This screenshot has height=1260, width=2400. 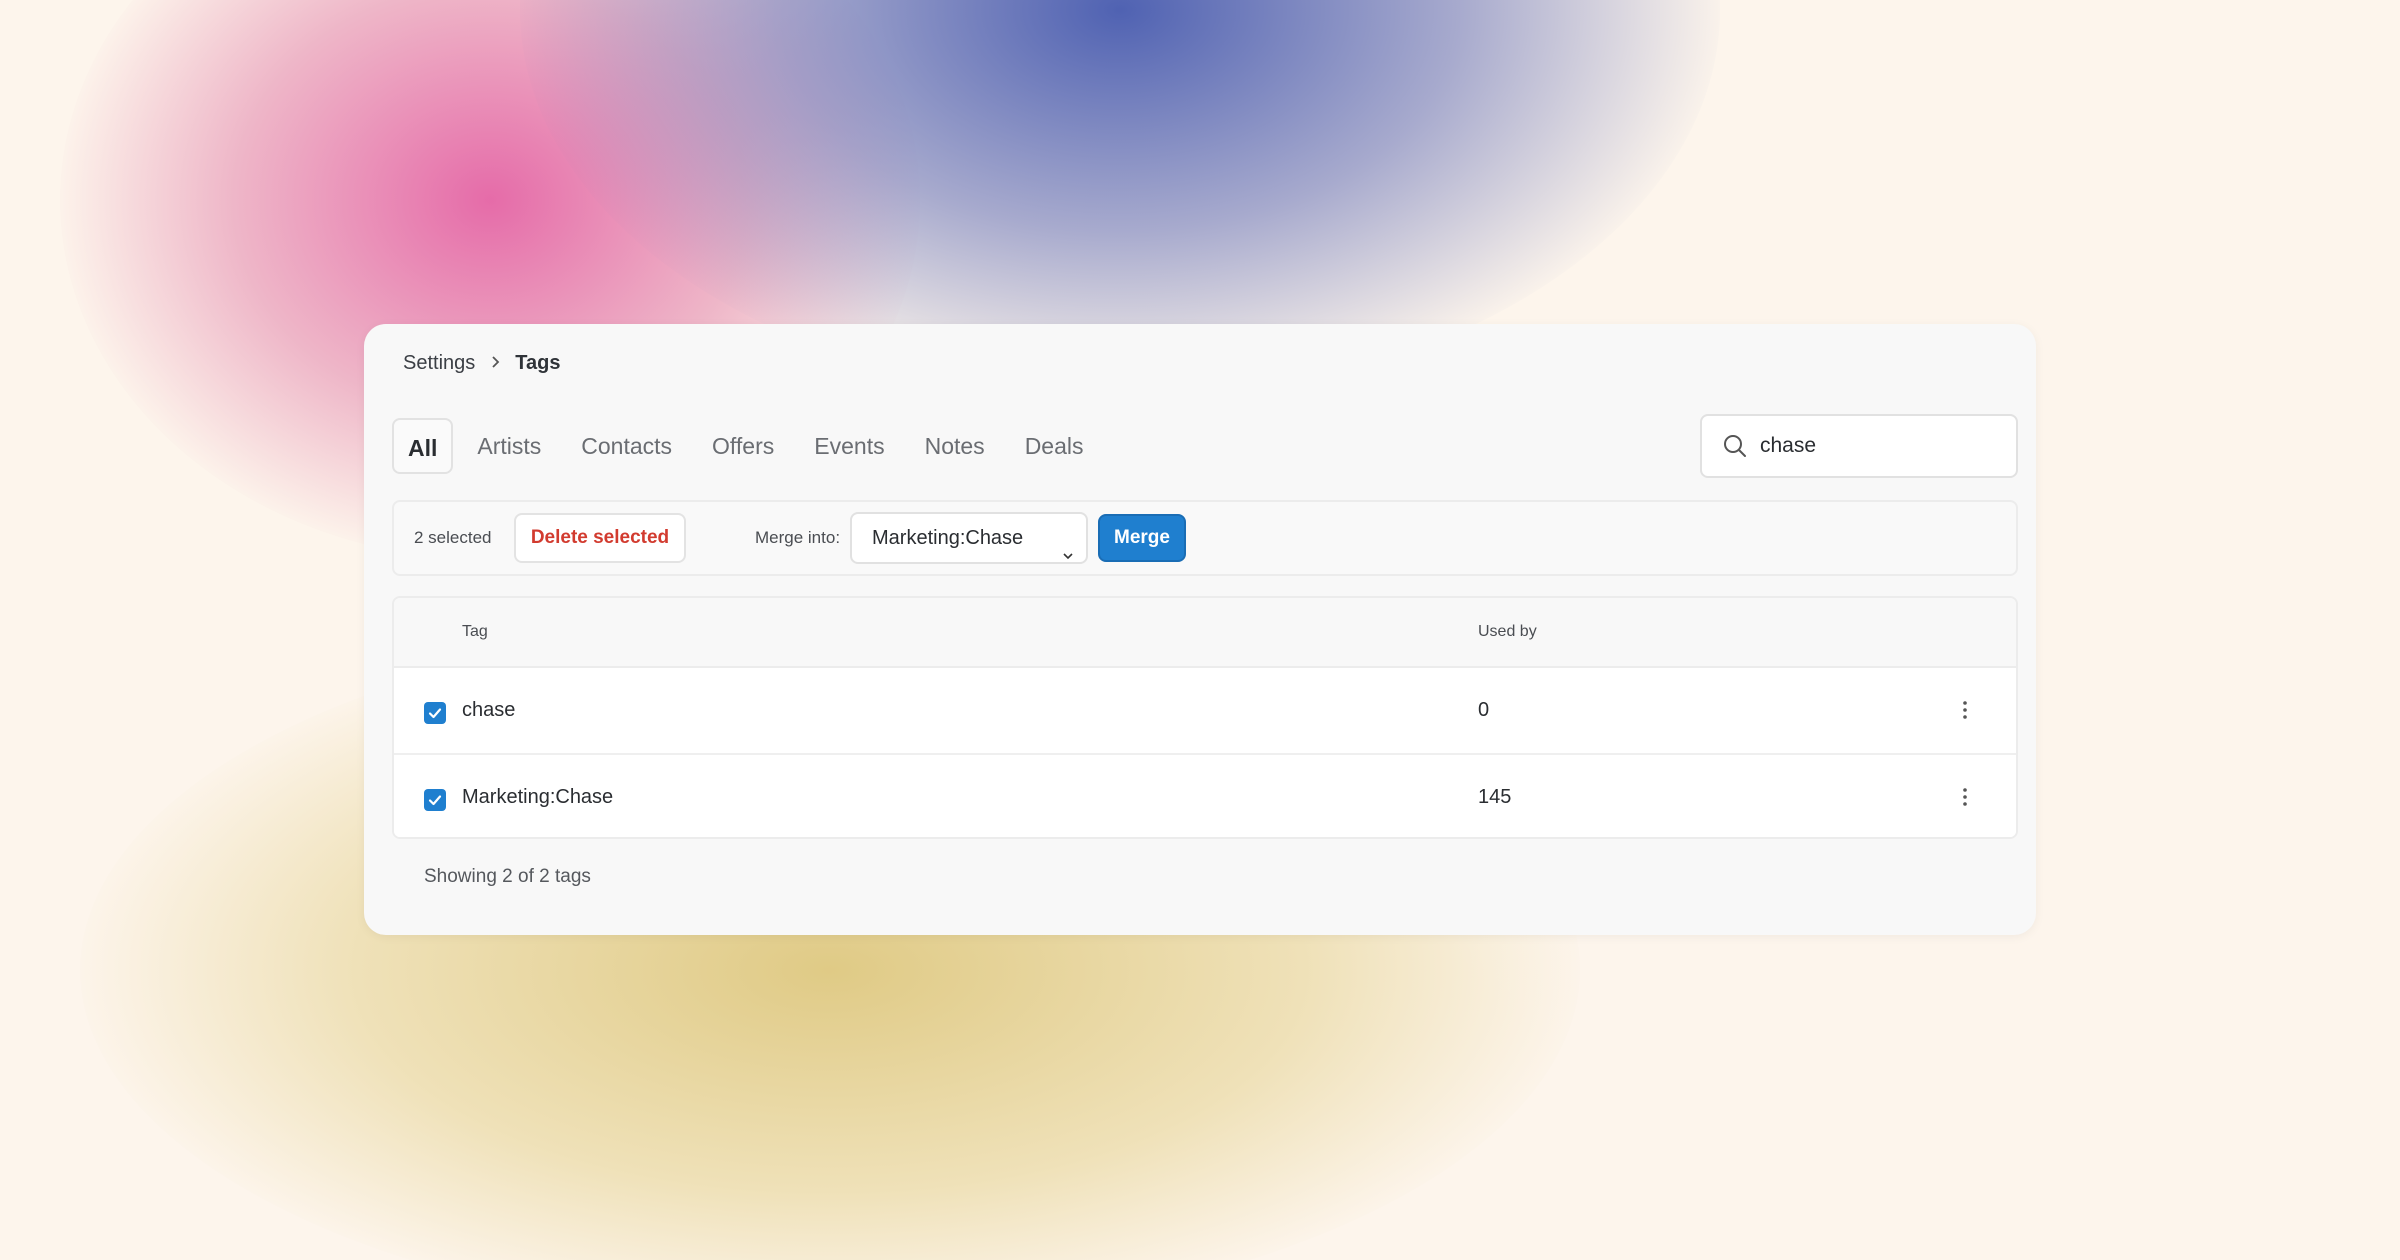 What do you see at coordinates (481, 363) in the screenshot?
I see `breadcrumb: Settings Tags` at bounding box center [481, 363].